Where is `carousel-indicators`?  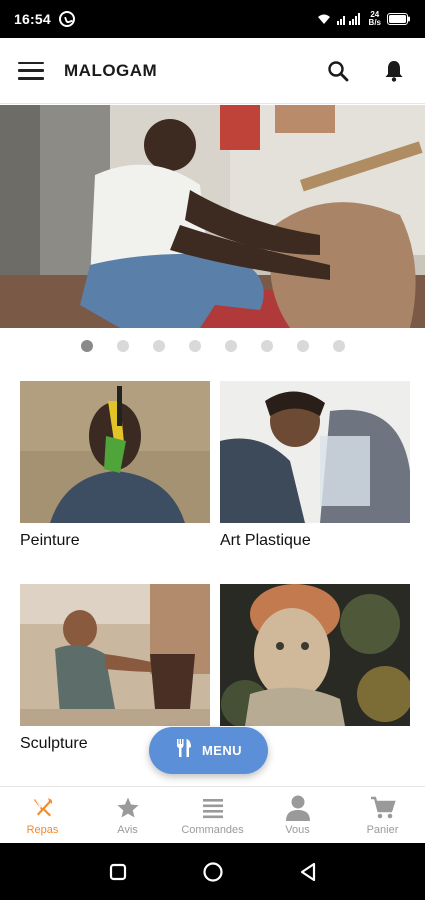
carousel-indicators is located at coordinates (212, 348).